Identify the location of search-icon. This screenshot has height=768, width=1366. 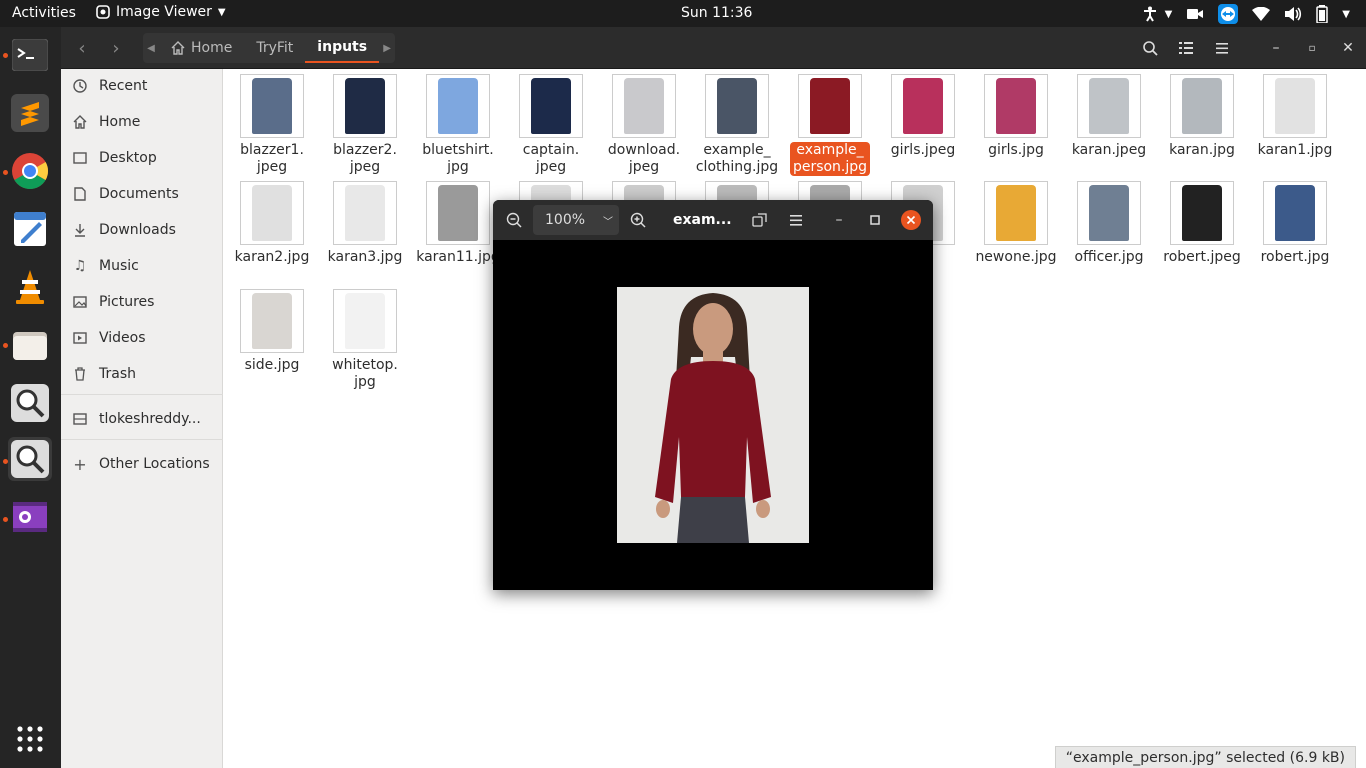
(1150, 48).